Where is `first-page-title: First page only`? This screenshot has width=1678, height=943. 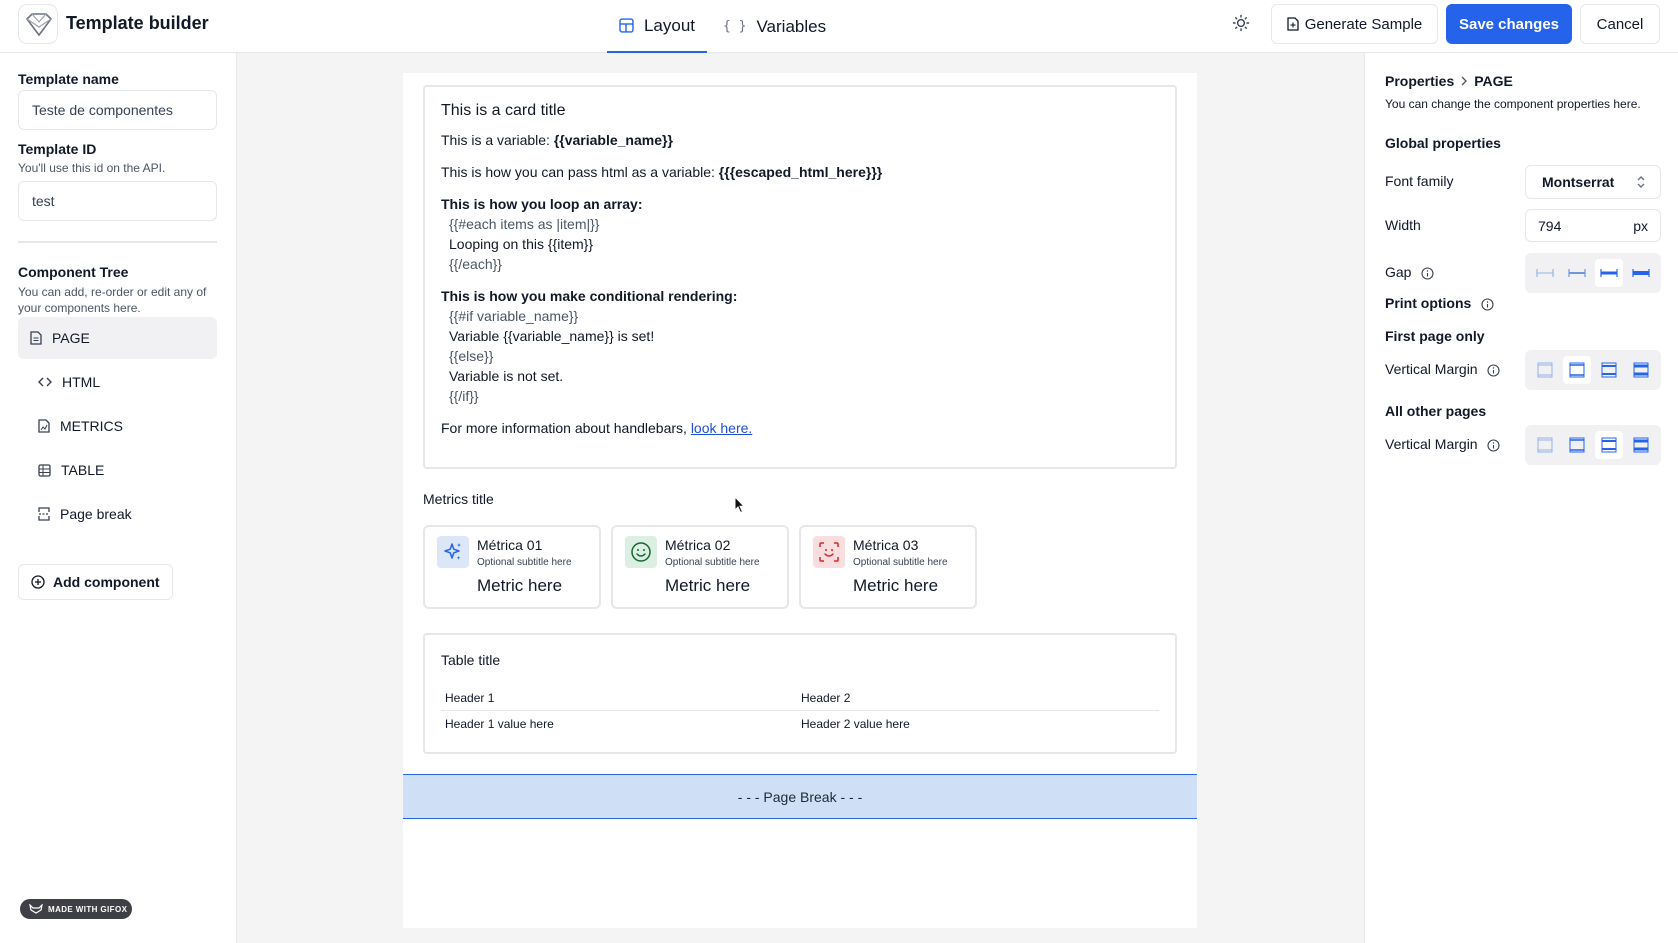
first-page-title: First page only is located at coordinates (1435, 336).